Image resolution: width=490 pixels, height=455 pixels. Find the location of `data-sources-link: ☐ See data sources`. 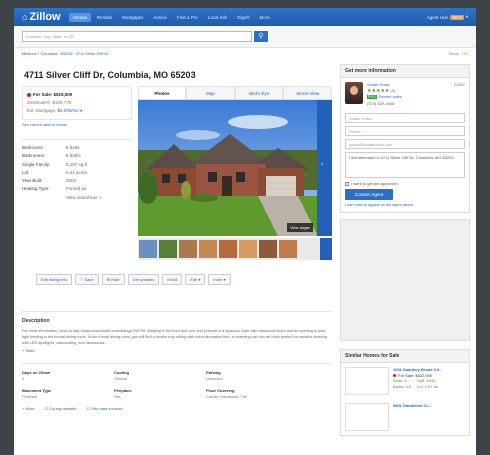

data-sources-link: ☐ See data sources is located at coordinates (105, 408).